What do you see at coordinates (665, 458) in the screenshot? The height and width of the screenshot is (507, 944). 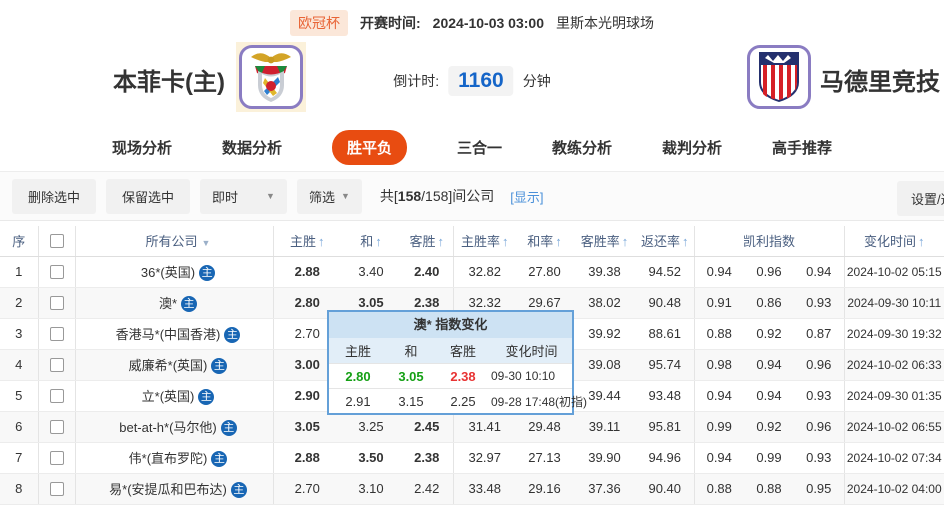 I see `cell-return-rate: 94.96` at bounding box center [665, 458].